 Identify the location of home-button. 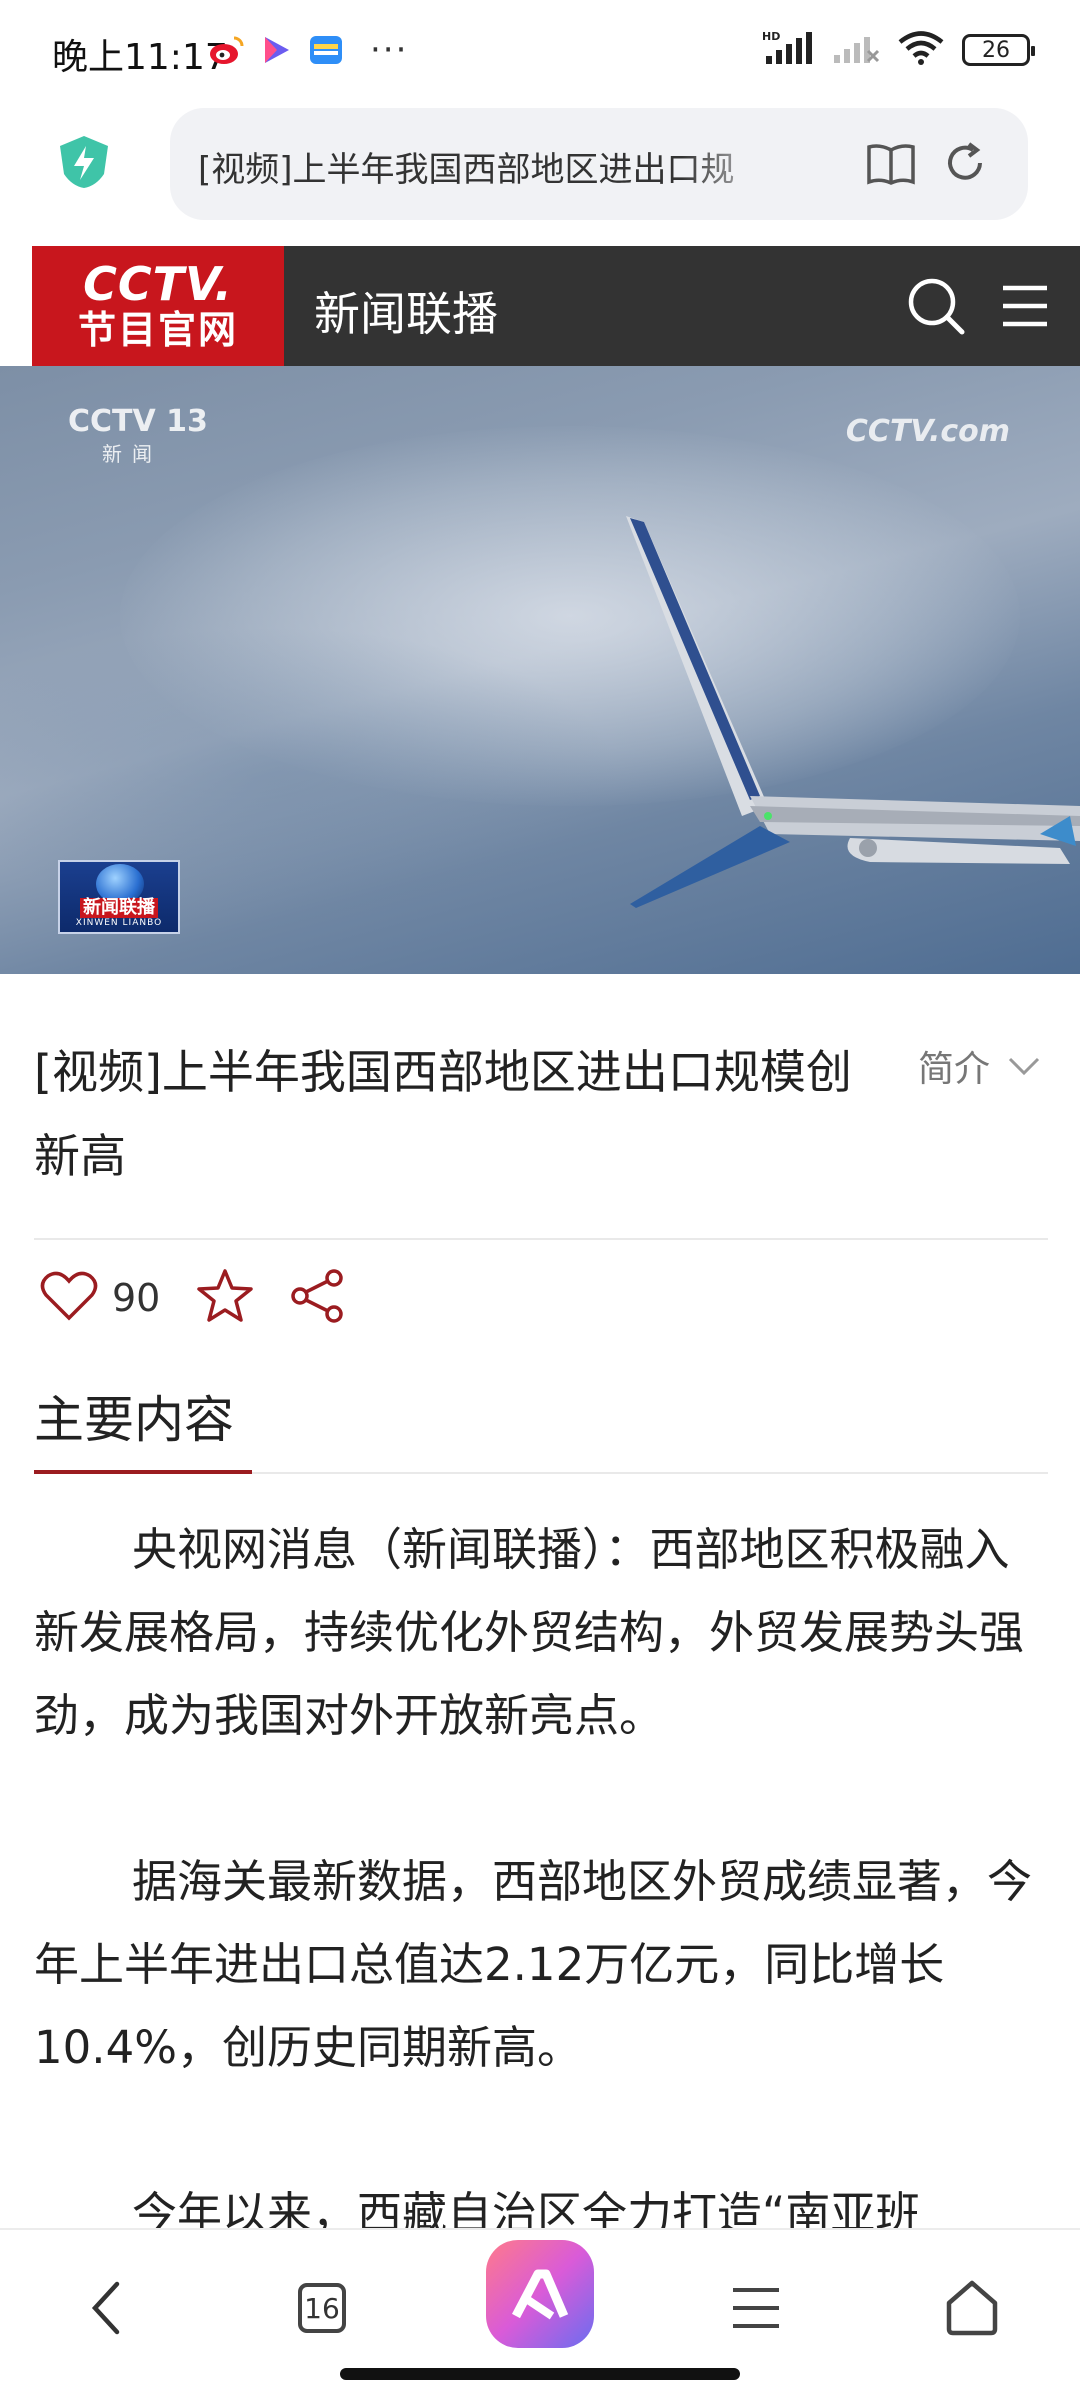
(972, 2308).